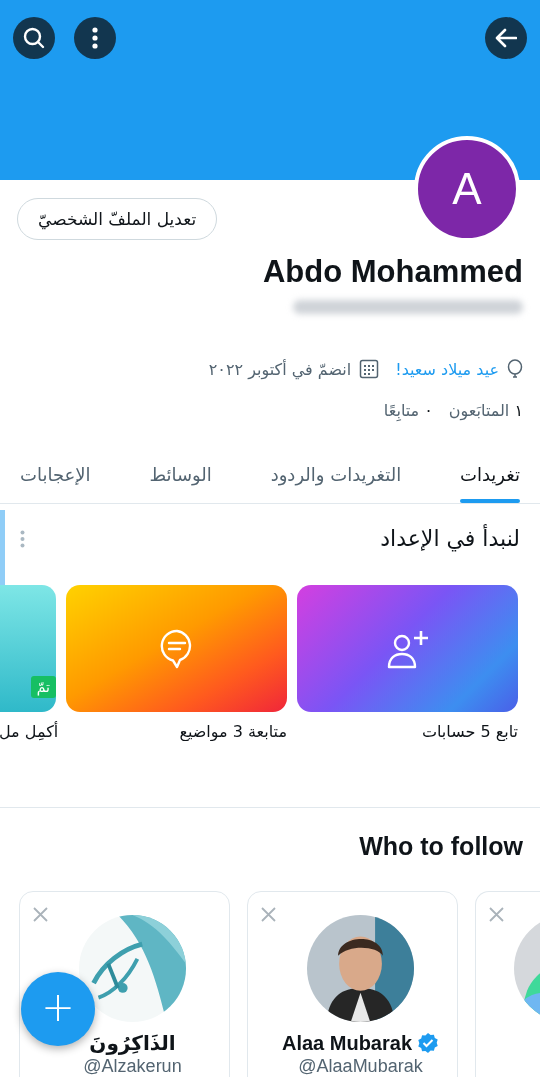  Describe the element at coordinates (392, 272) in the screenshot. I see `profile-name: Abdo Mohammed` at that location.